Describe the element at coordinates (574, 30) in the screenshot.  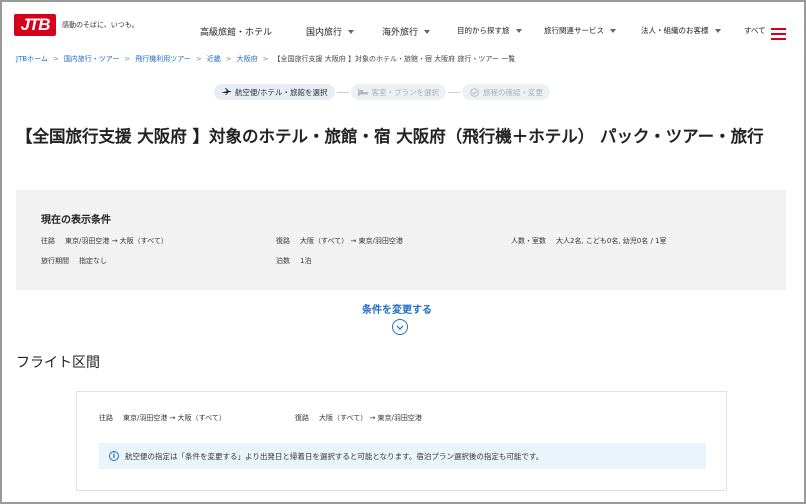
I see `nav-label: 旅行関連サービス` at that location.